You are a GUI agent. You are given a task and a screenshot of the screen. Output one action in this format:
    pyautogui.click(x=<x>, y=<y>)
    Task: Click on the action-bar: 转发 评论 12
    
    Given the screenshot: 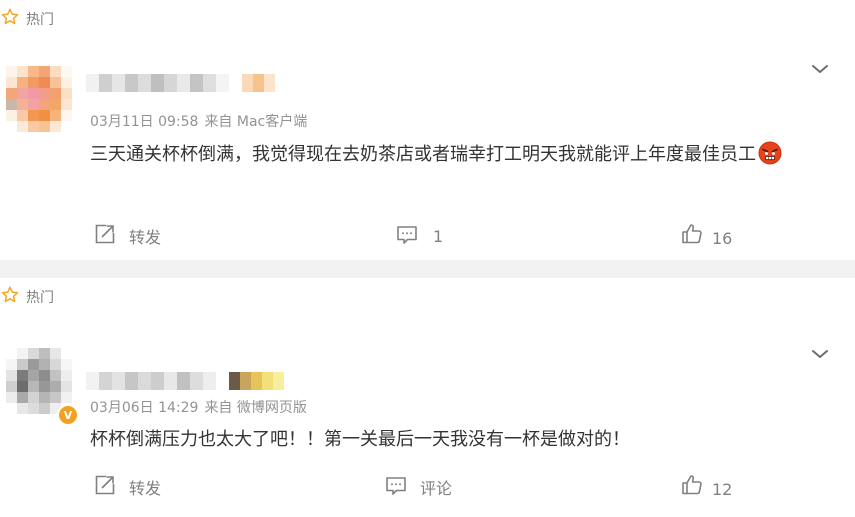 What is the action you would take?
    pyautogui.click(x=427, y=487)
    